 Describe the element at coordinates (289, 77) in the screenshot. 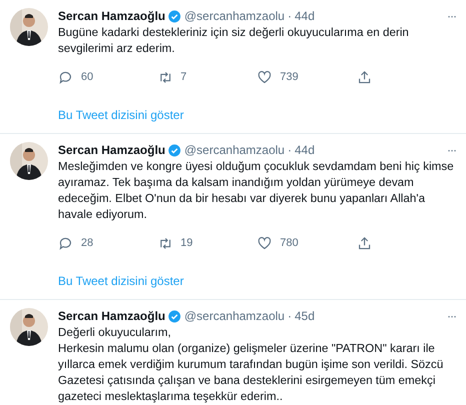

I see `like-count: 739` at that location.